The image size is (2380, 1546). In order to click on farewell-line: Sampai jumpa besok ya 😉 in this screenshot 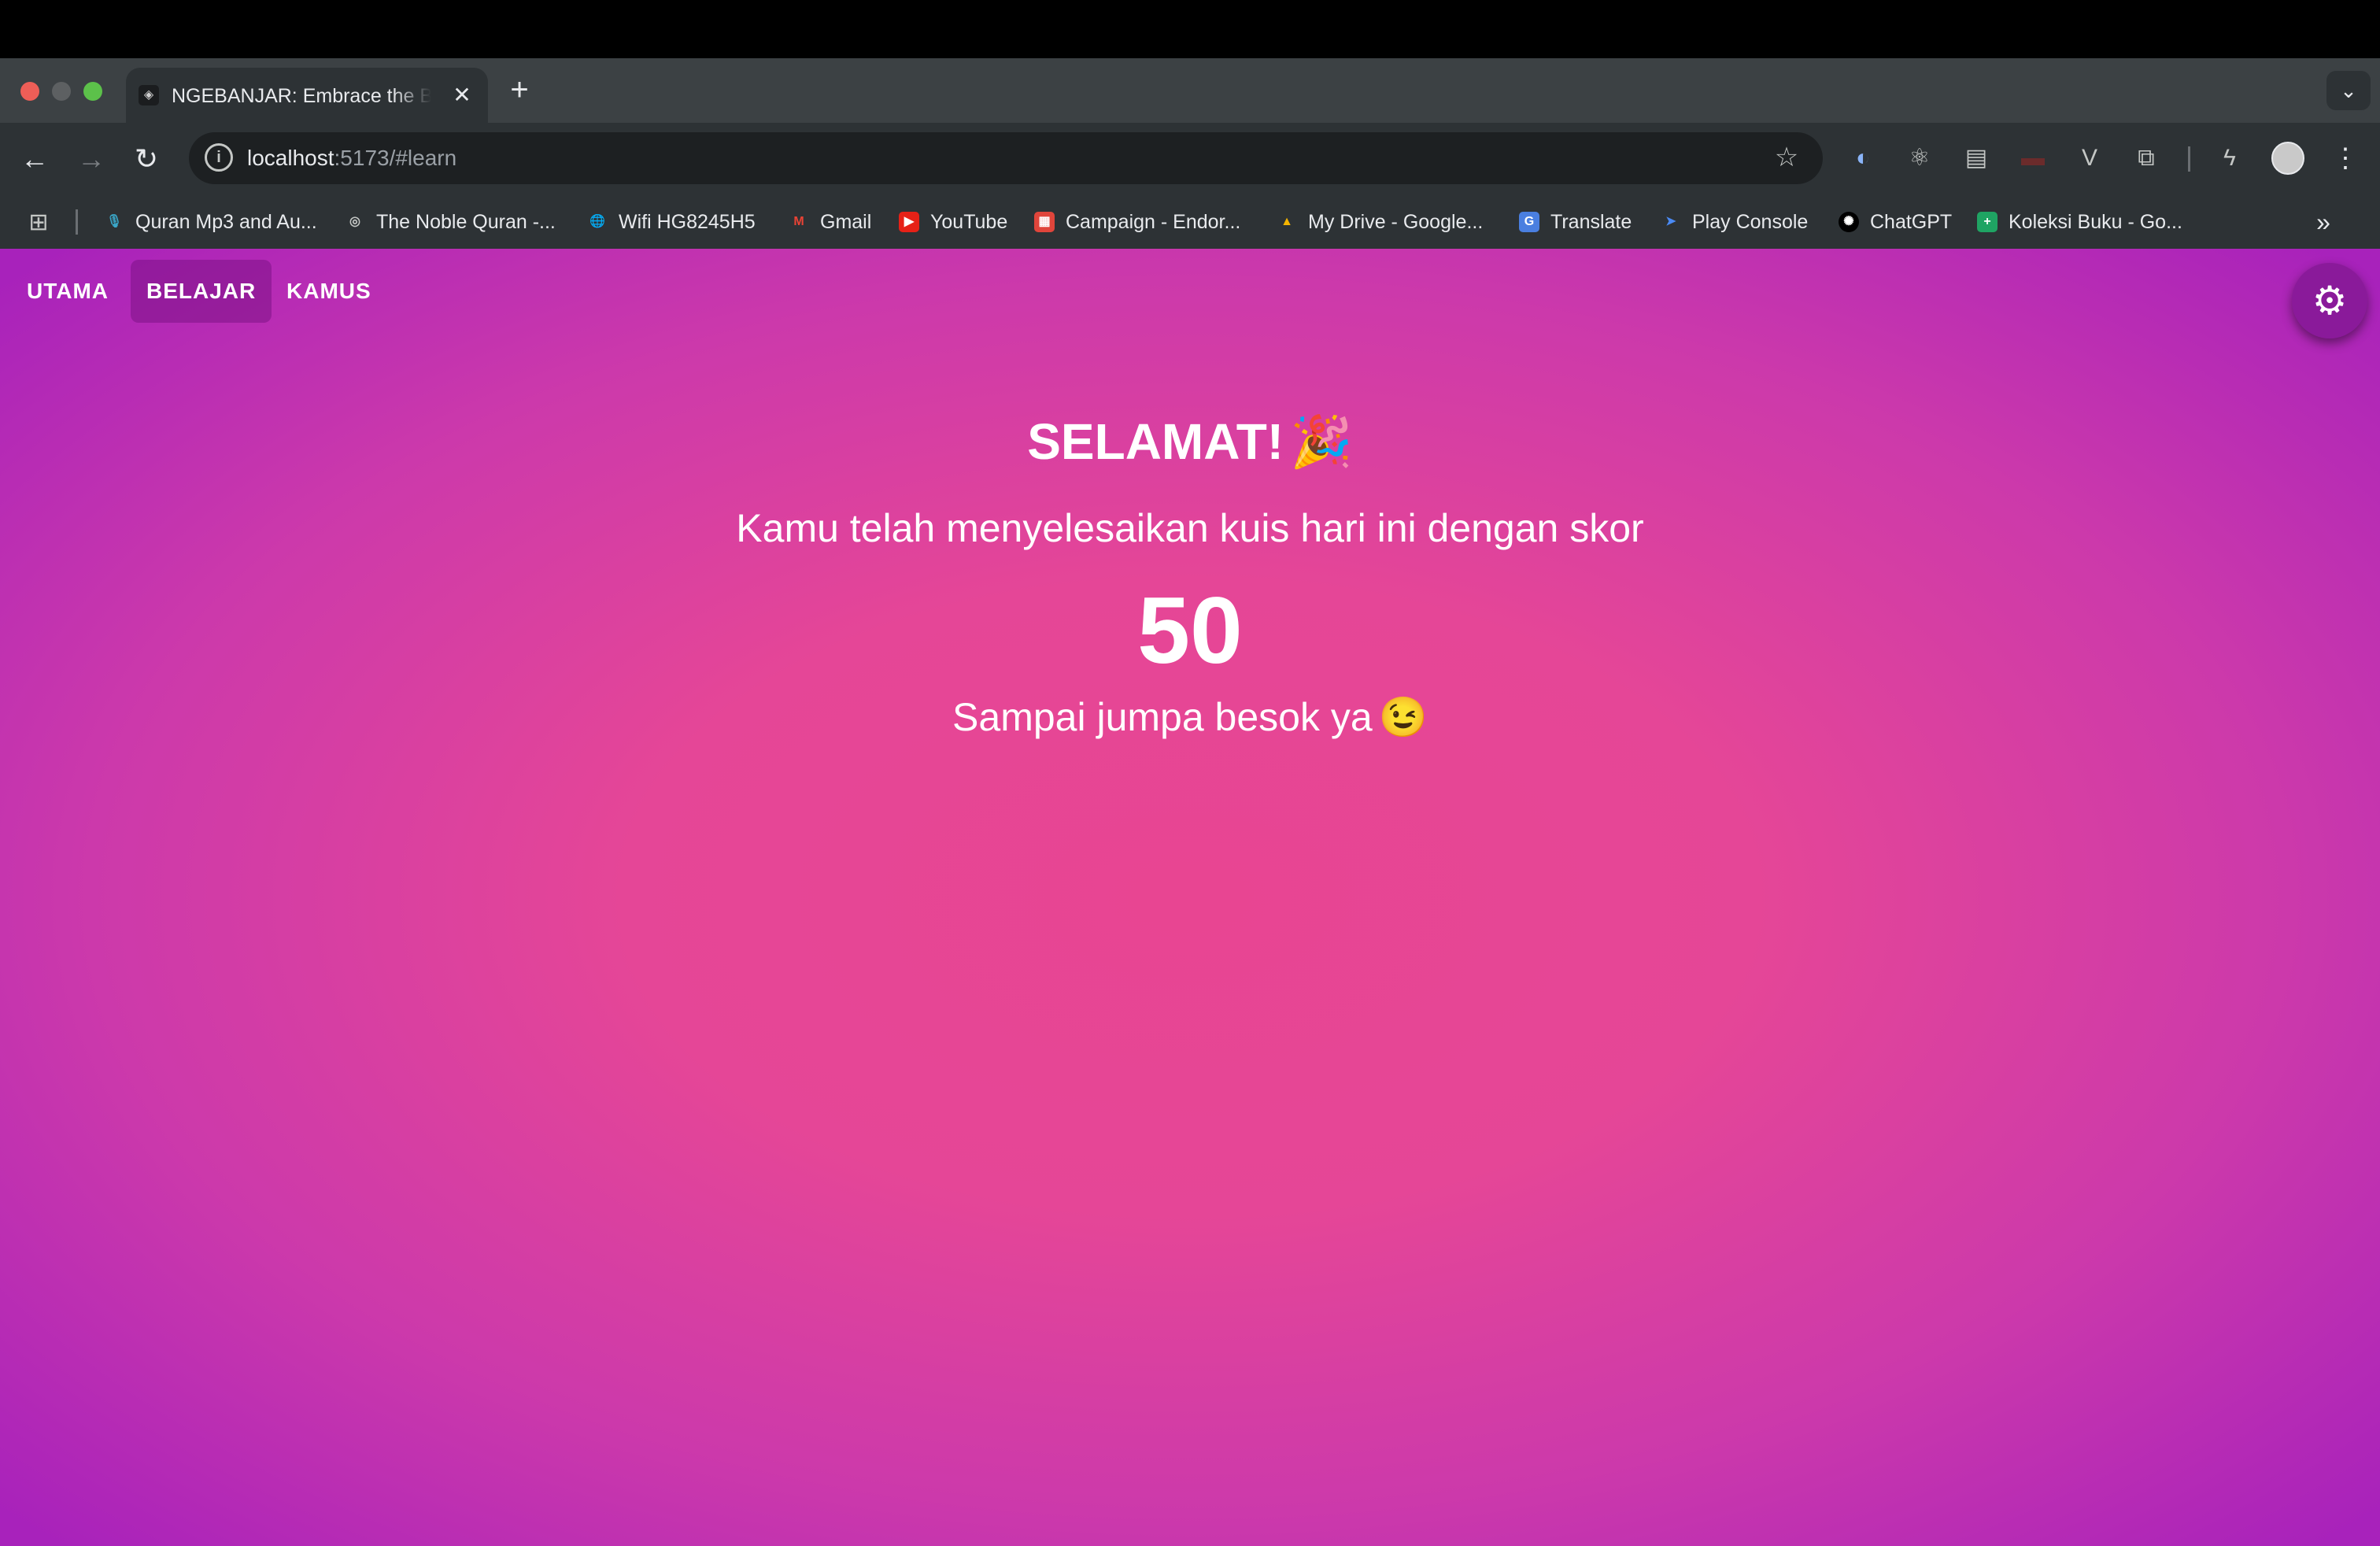, I will do `click(1190, 717)`.